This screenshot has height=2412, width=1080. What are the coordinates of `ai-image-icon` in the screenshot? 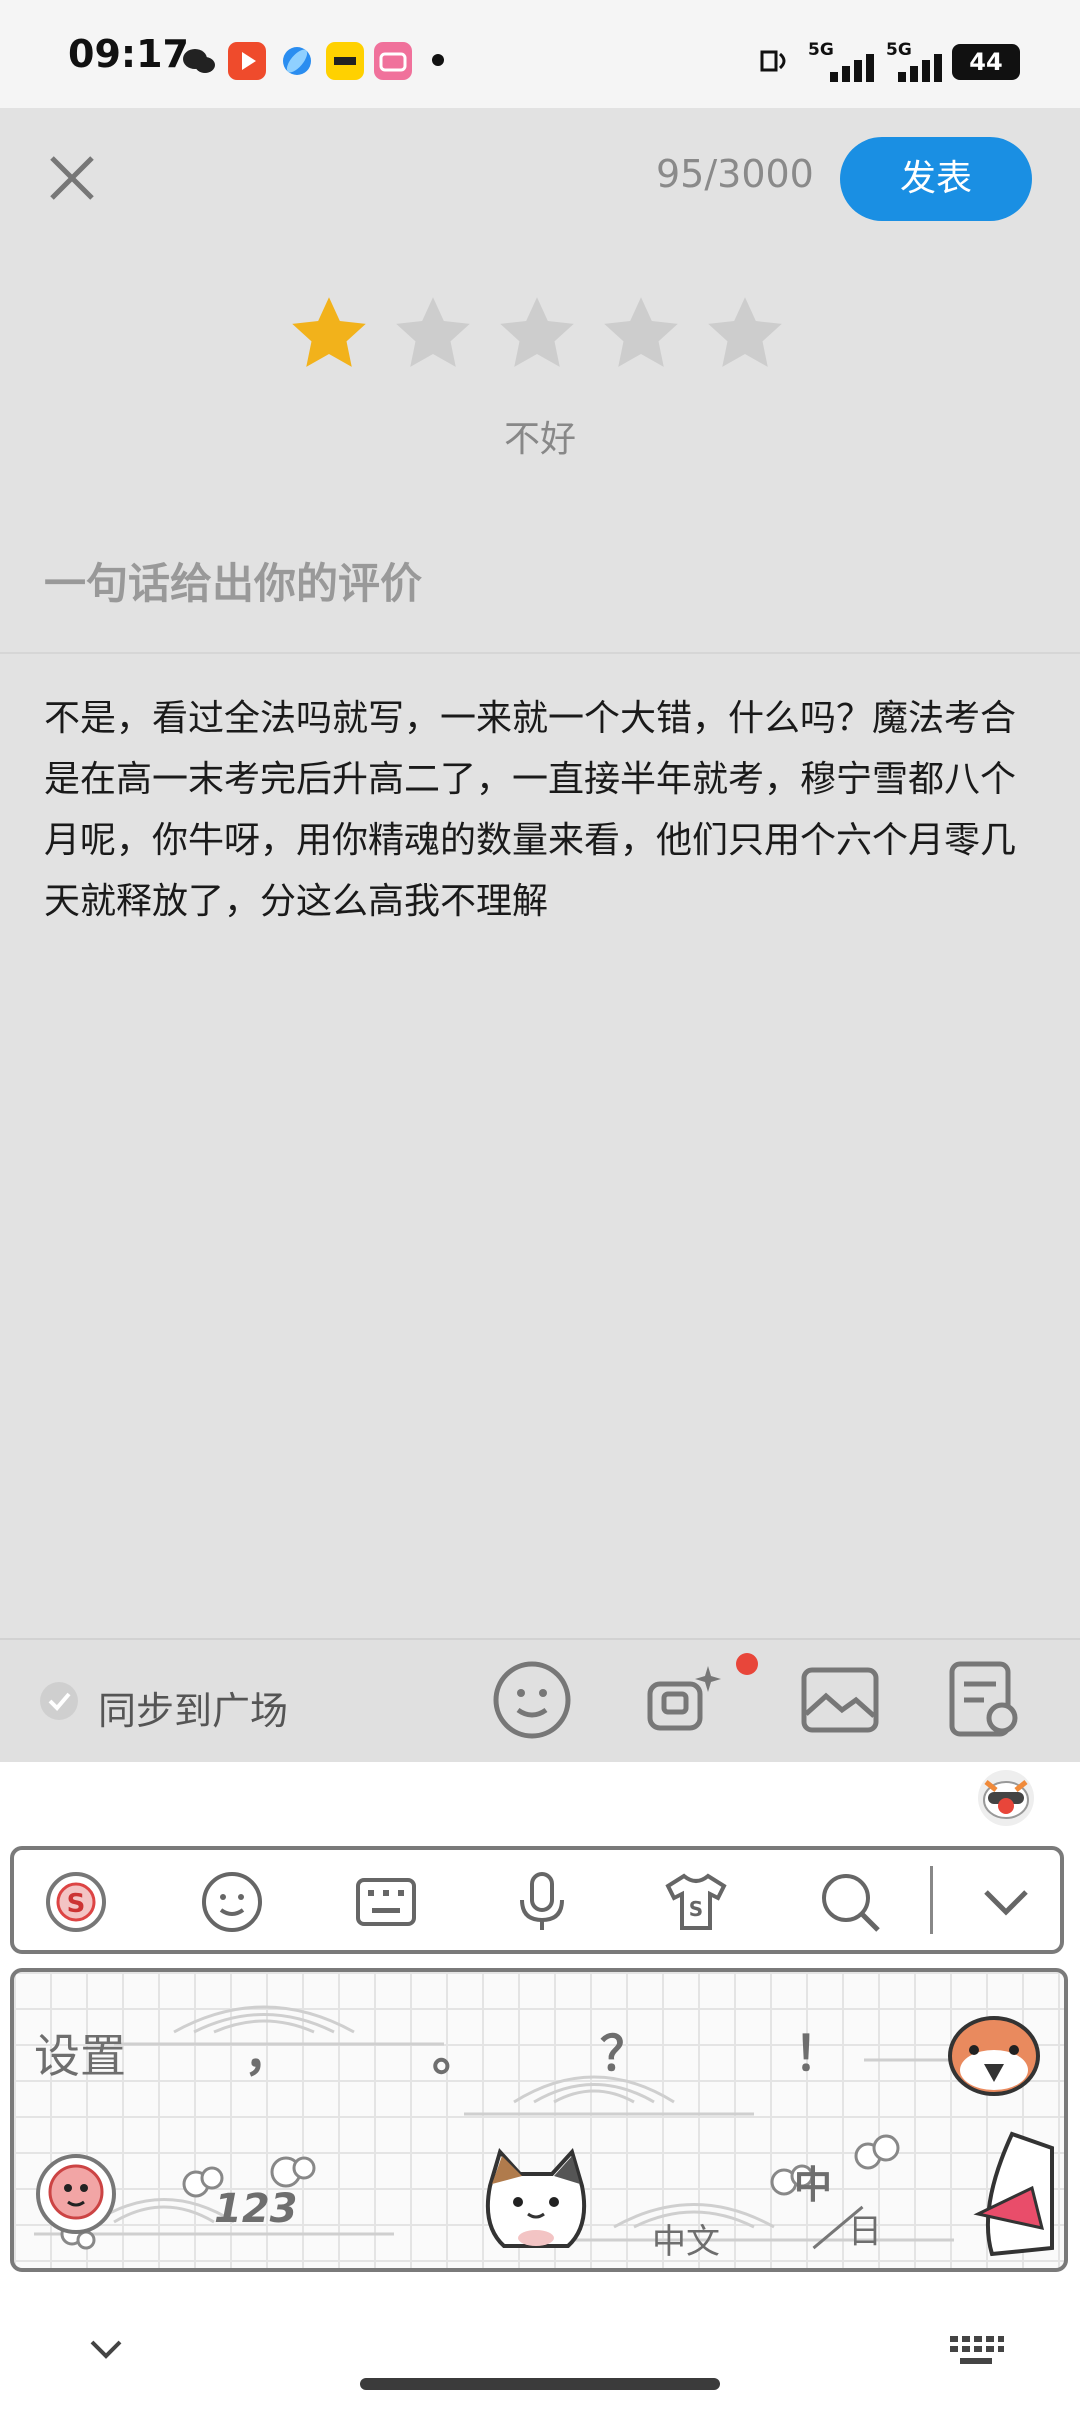 It's located at (684, 1700).